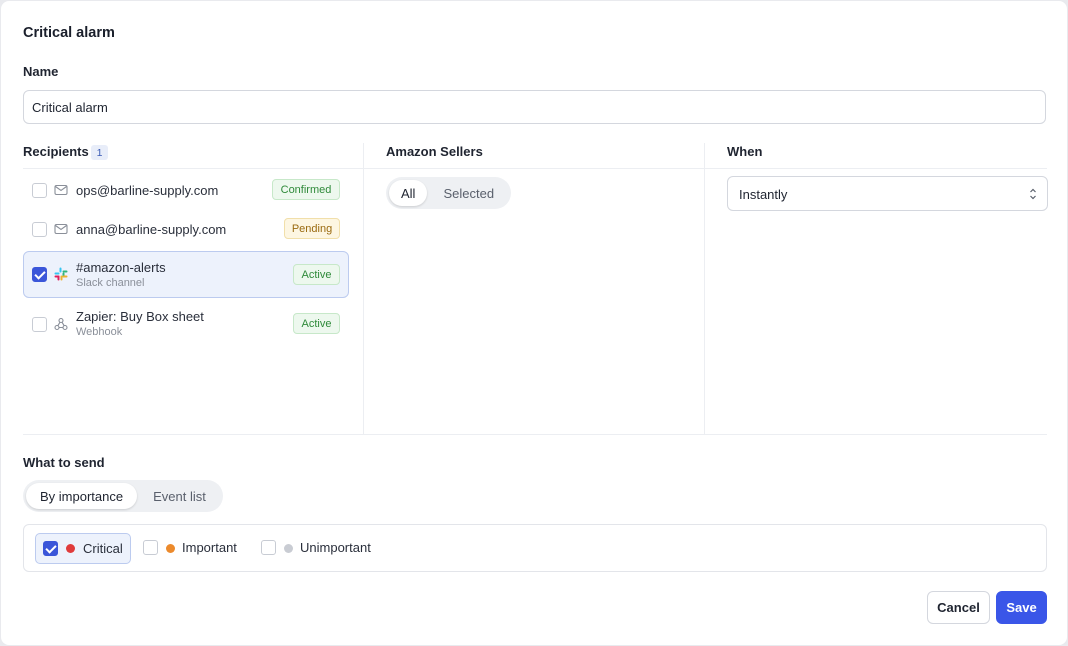  Describe the element at coordinates (179, 496) in the screenshot. I see `tab-event-list: Event list` at that location.